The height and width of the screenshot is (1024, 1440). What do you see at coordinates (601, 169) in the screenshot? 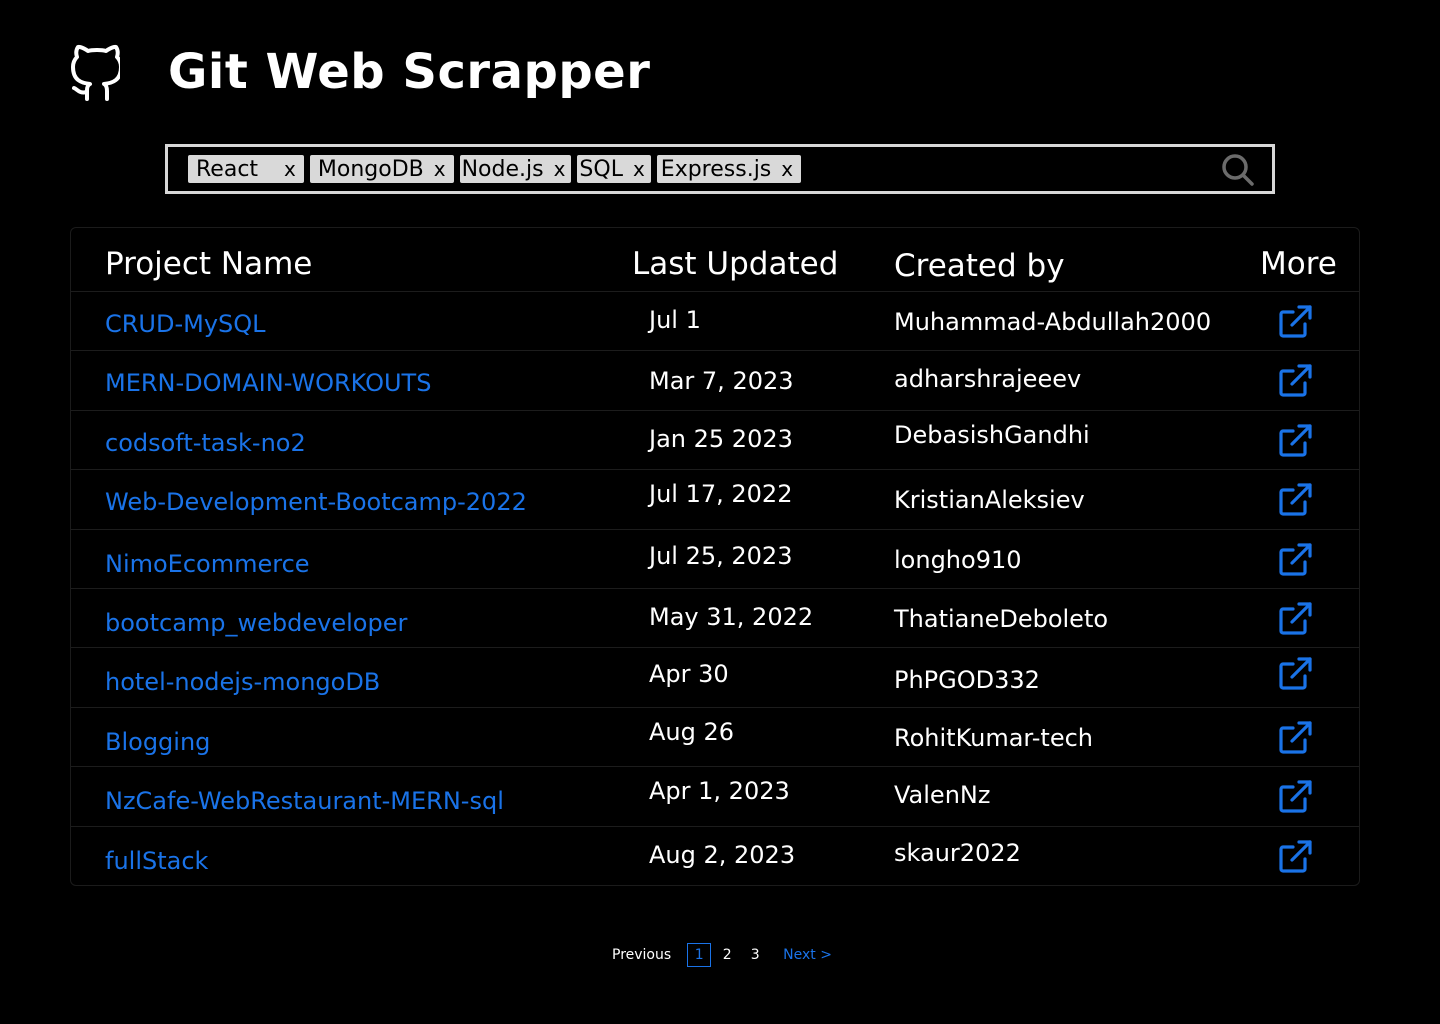
I see `tag-label: SQL` at bounding box center [601, 169].